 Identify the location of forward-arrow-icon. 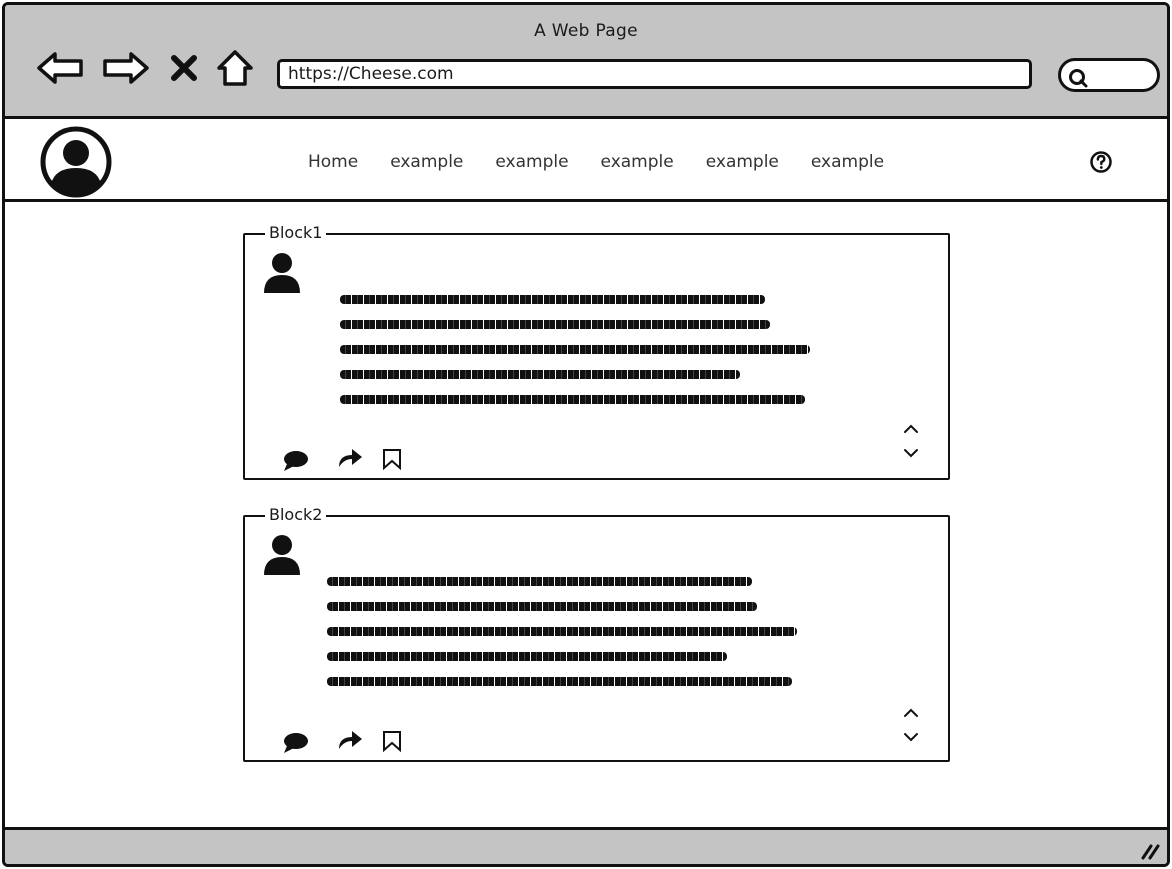
(126, 68).